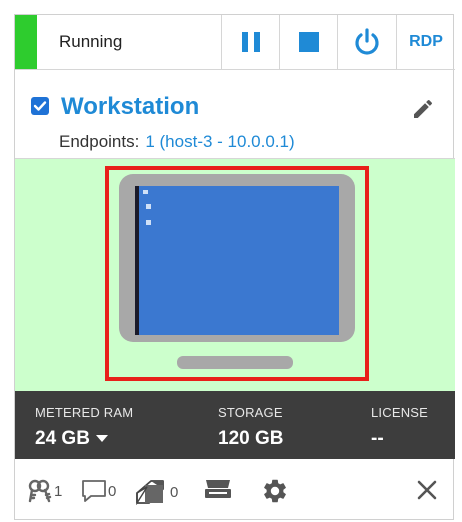 Image resolution: width=462 pixels, height=522 pixels. What do you see at coordinates (235, 489) in the screenshot?
I see `vm-footer-toolbar: 1 0 0` at bounding box center [235, 489].